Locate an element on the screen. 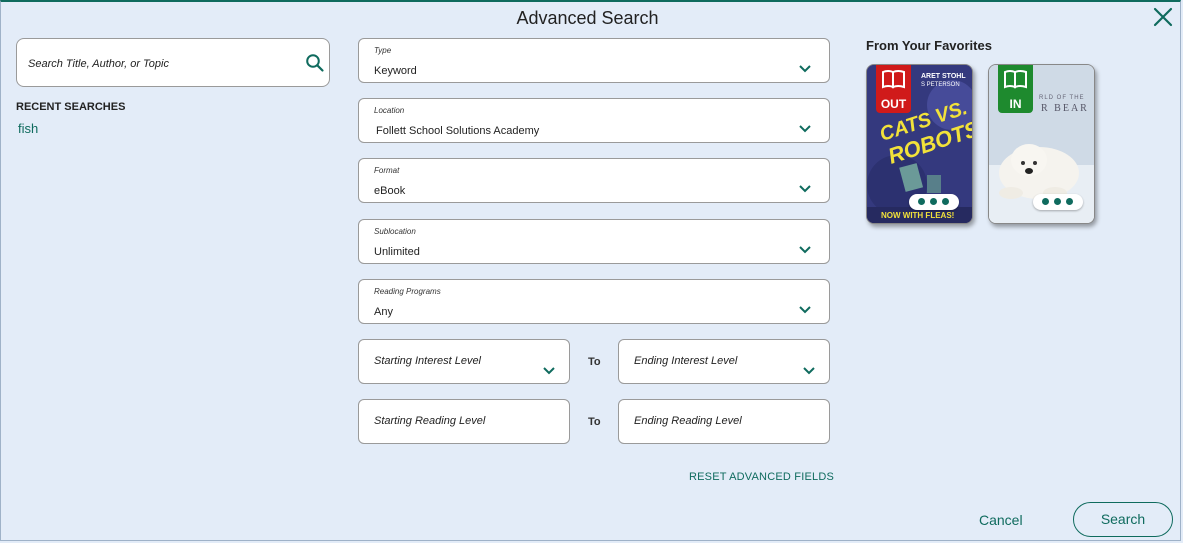  format-value: eBook is located at coordinates (390, 191).